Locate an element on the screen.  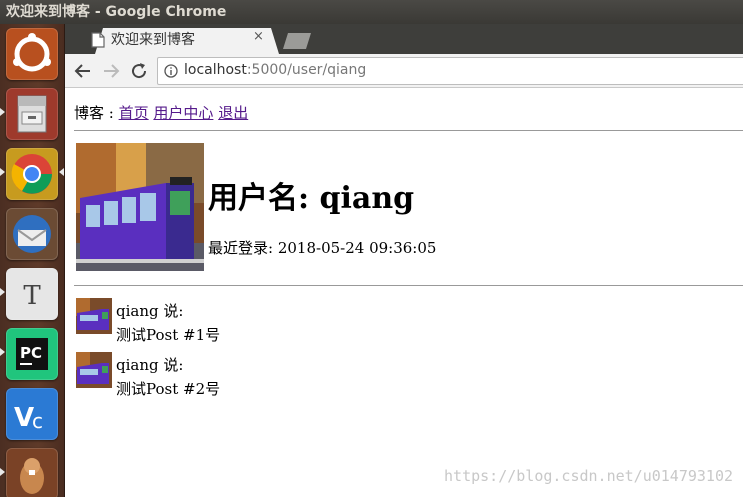
url-path: :5000/user/qiang is located at coordinates (306, 70).